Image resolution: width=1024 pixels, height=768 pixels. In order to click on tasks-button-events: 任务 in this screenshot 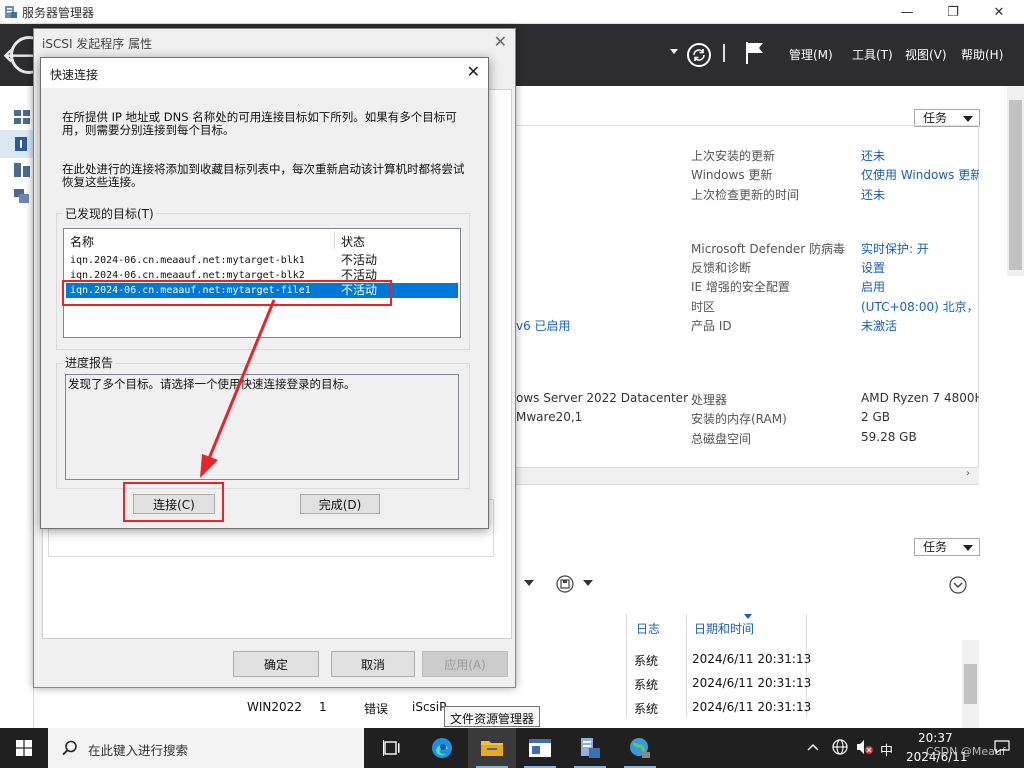, I will do `click(947, 547)`.